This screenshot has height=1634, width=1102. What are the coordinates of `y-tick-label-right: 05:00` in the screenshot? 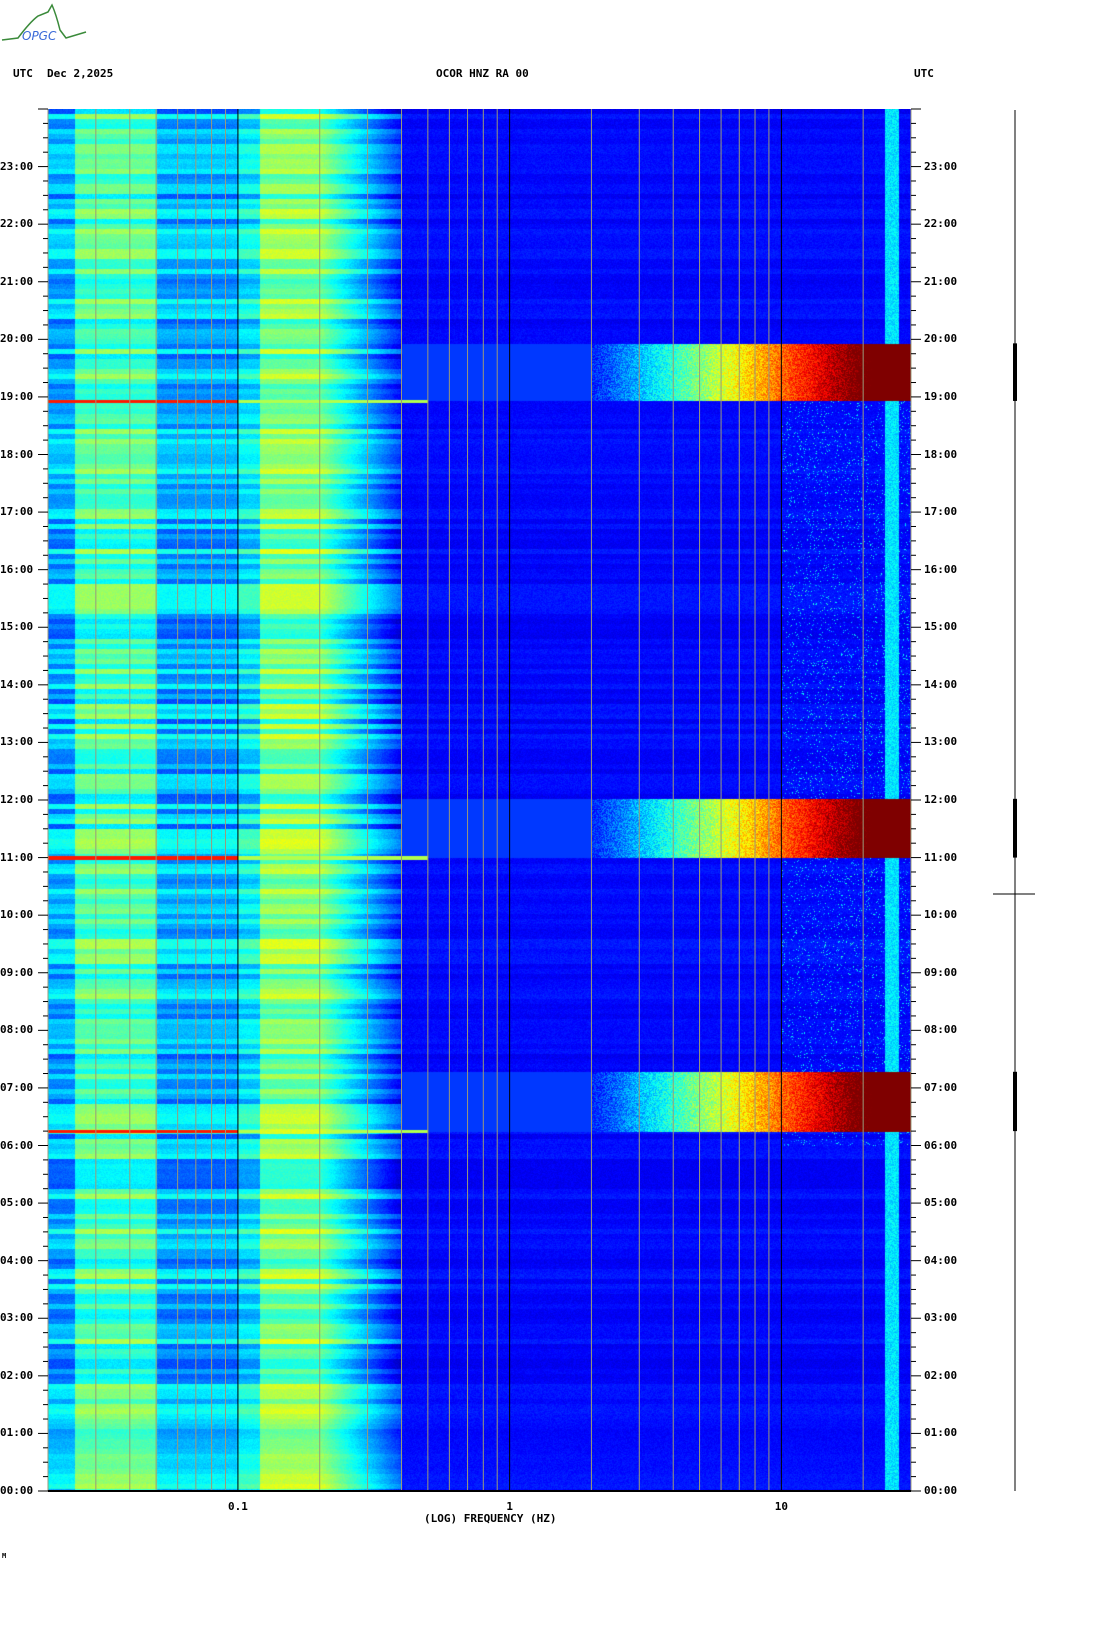 It's located at (941, 1203).